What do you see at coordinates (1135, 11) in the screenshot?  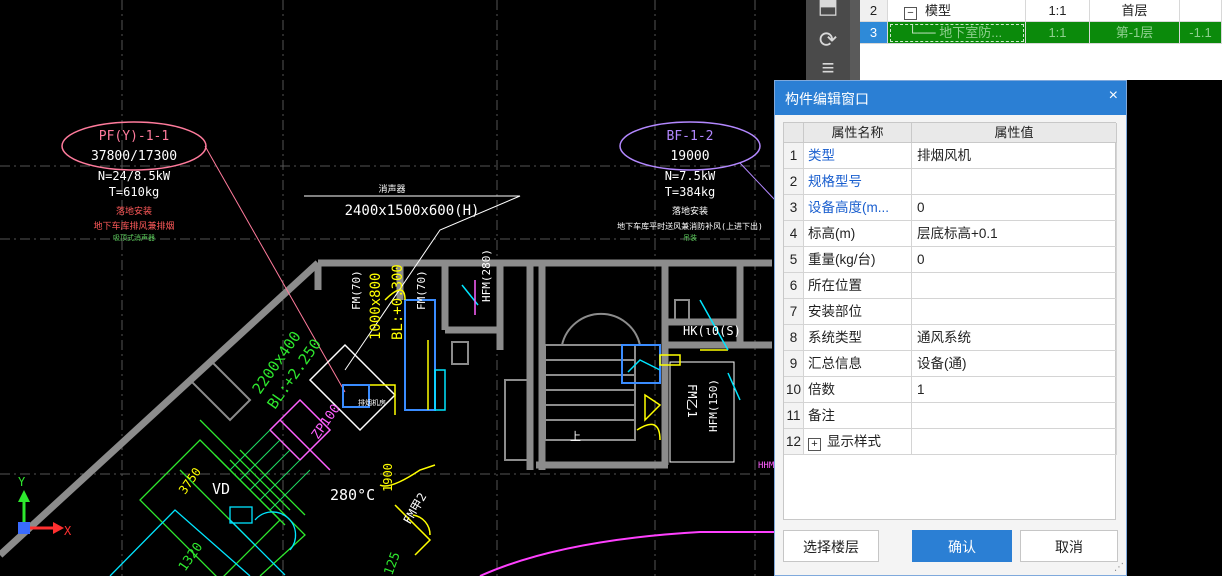 I see `floor-row-floor: 首层` at bounding box center [1135, 11].